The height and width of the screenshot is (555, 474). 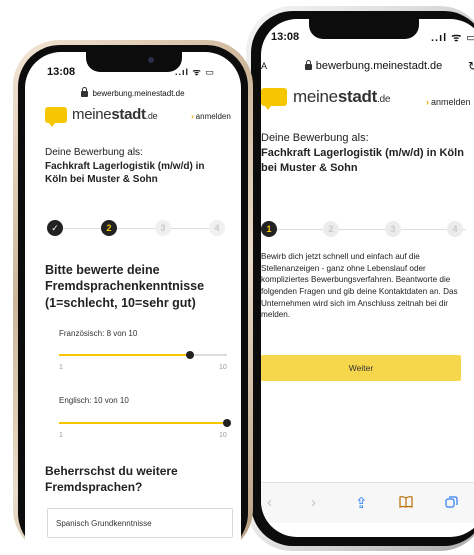 I want to click on bookmarks-icon, so click(x=406, y=503).